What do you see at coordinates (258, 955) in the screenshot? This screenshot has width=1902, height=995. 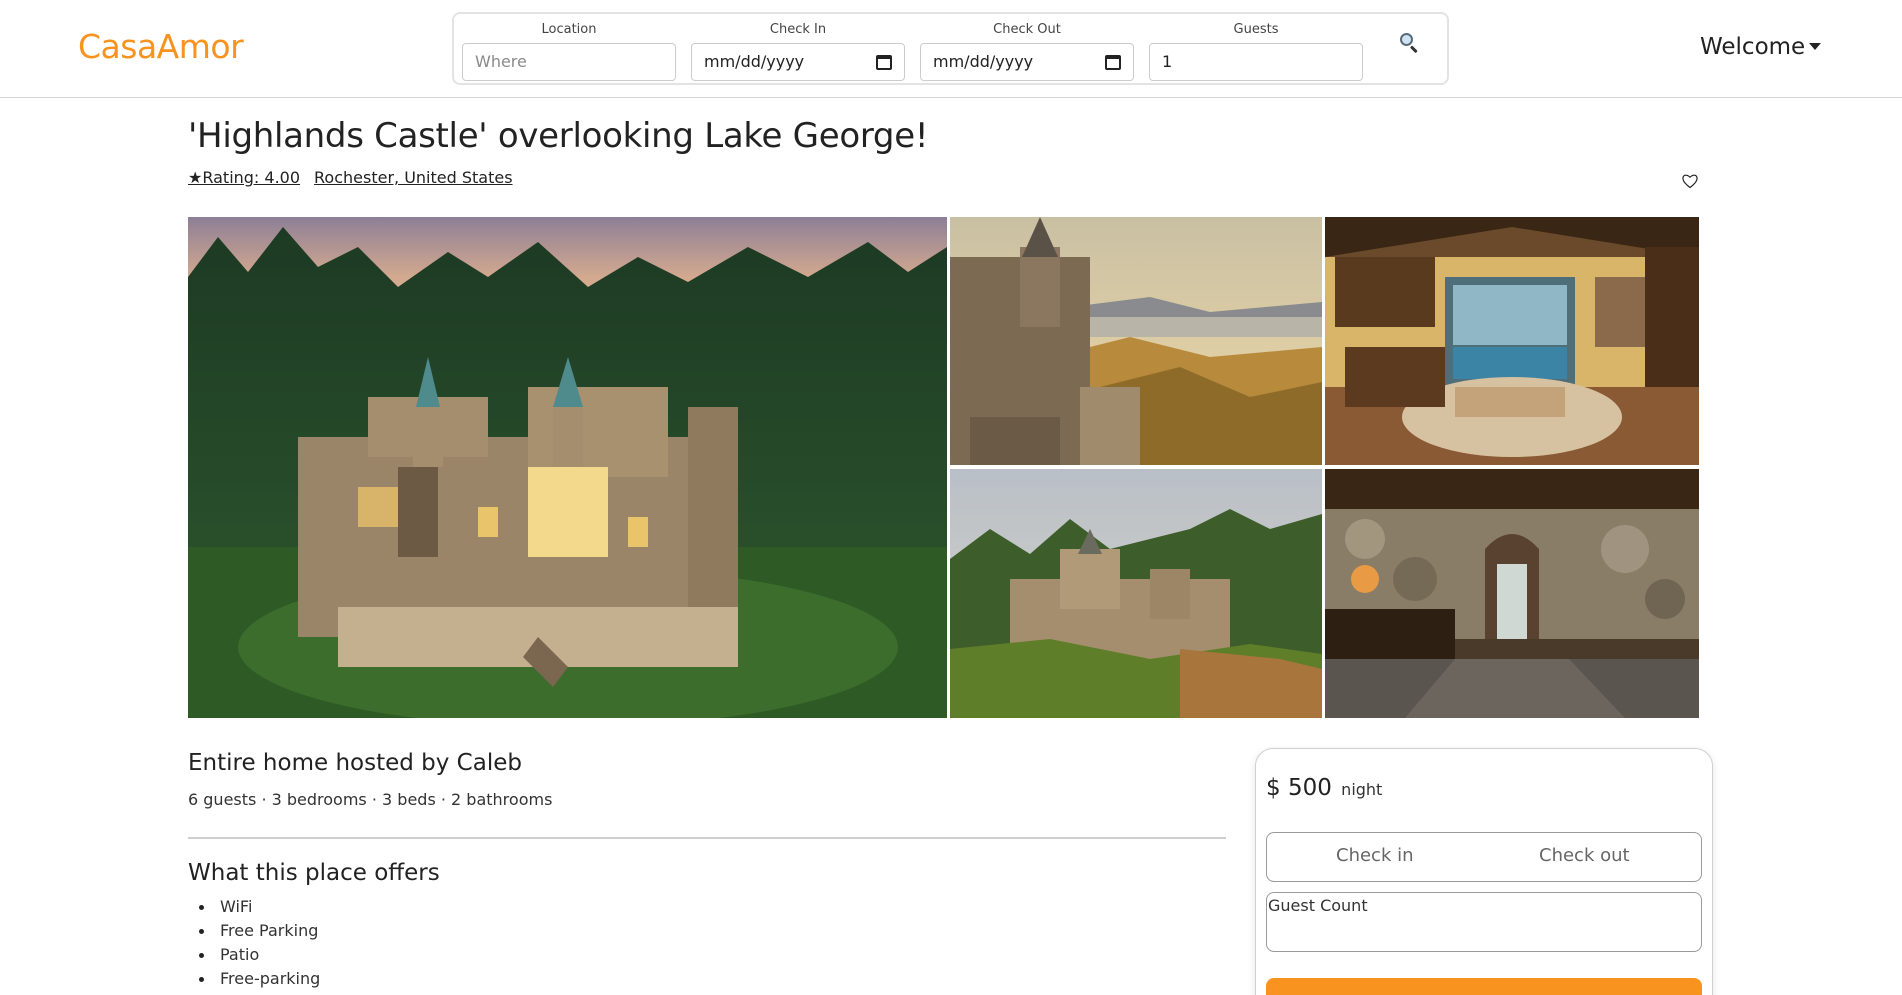 I see `amenity-item: Patio` at bounding box center [258, 955].